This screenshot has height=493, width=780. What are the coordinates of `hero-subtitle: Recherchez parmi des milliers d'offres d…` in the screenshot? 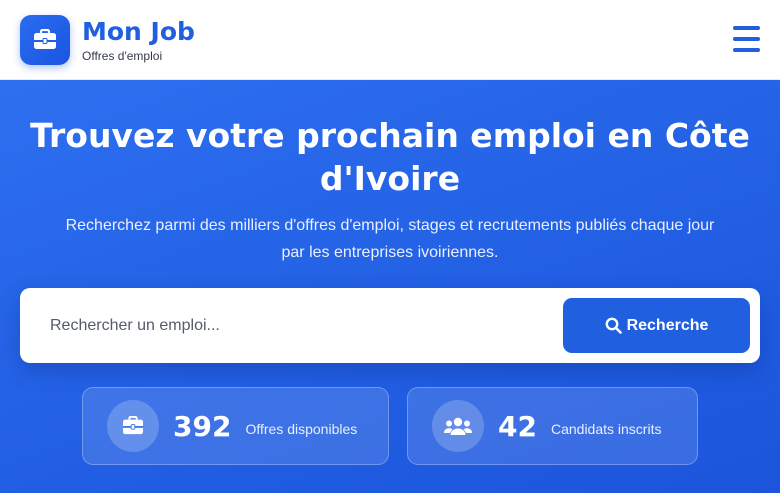 It's located at (390, 239).